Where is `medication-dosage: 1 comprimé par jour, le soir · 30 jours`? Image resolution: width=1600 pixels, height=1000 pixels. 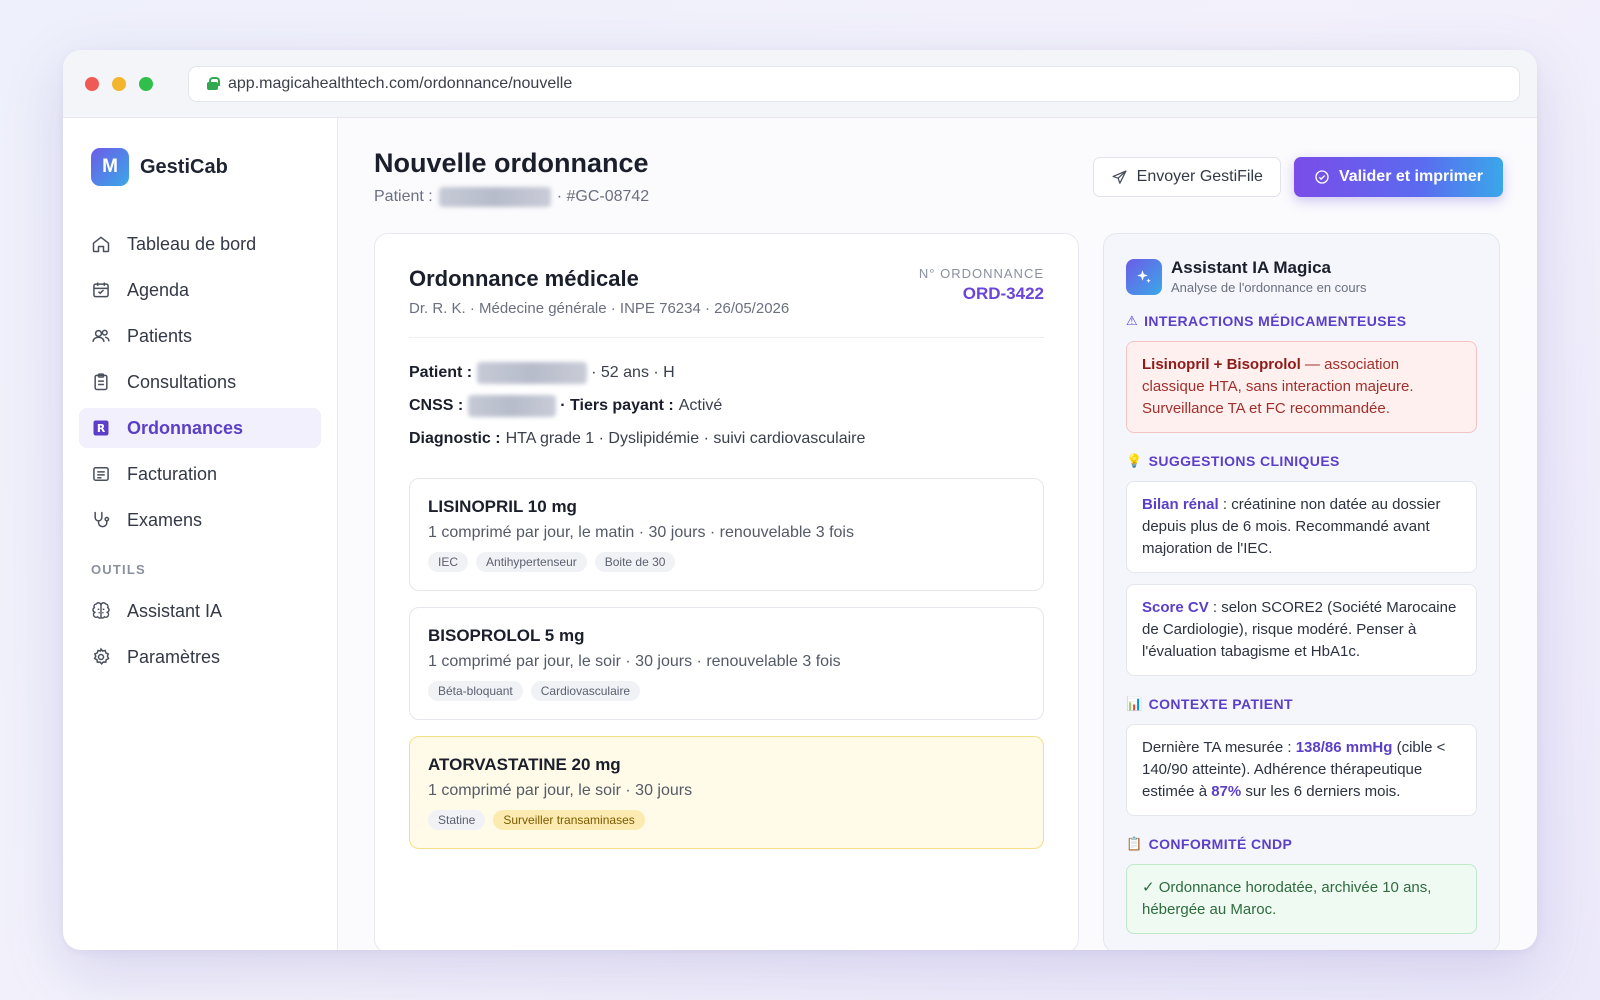 medication-dosage: 1 comprimé par jour, le soir · 30 jours is located at coordinates (560, 790).